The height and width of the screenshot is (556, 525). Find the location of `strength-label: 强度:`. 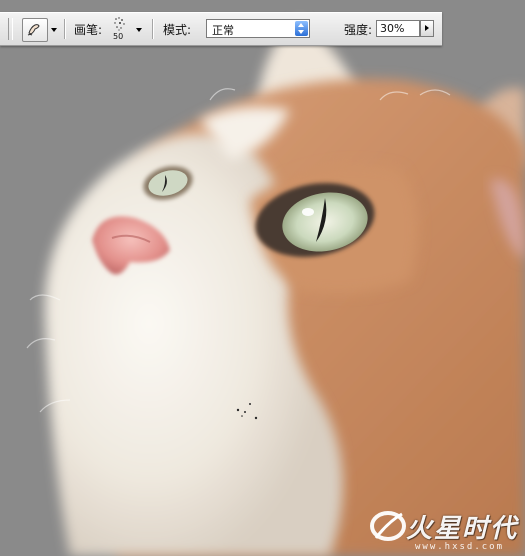

strength-label: 强度: is located at coordinates (358, 30).